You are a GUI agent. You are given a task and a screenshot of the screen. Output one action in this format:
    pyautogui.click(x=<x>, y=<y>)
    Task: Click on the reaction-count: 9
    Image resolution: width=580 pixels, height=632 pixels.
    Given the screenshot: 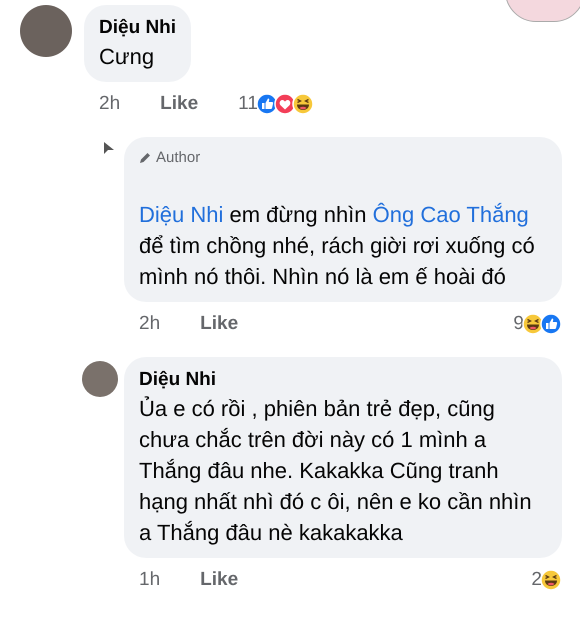 What is the action you would take?
    pyautogui.click(x=518, y=324)
    